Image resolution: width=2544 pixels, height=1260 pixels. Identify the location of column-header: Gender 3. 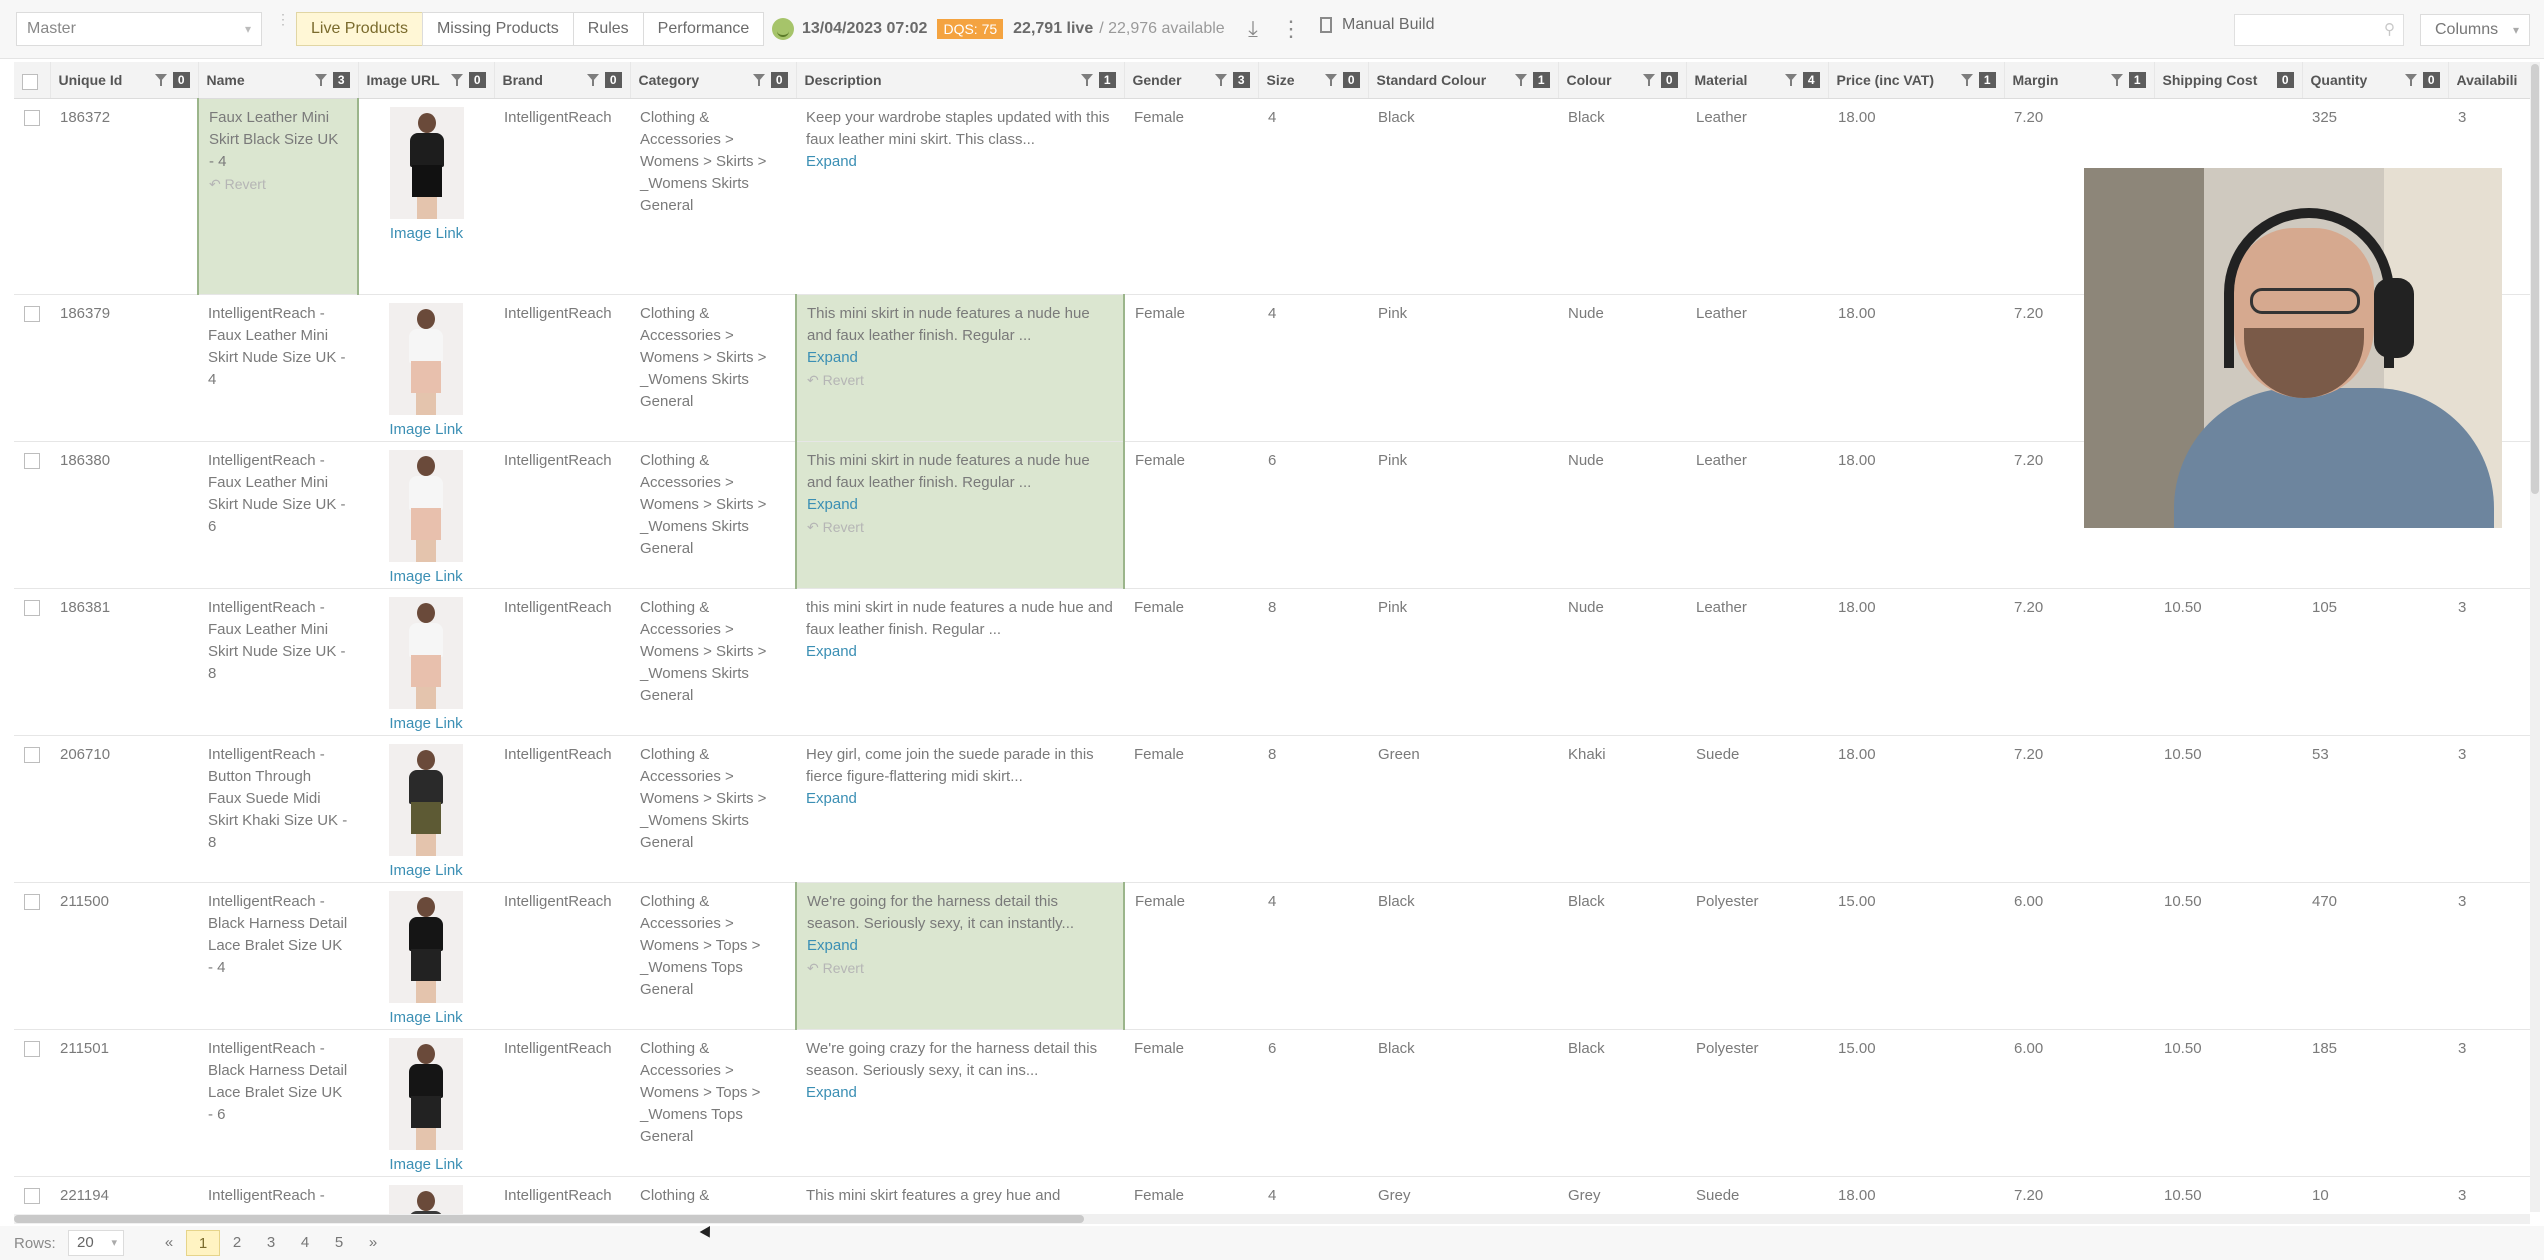
(1191, 80).